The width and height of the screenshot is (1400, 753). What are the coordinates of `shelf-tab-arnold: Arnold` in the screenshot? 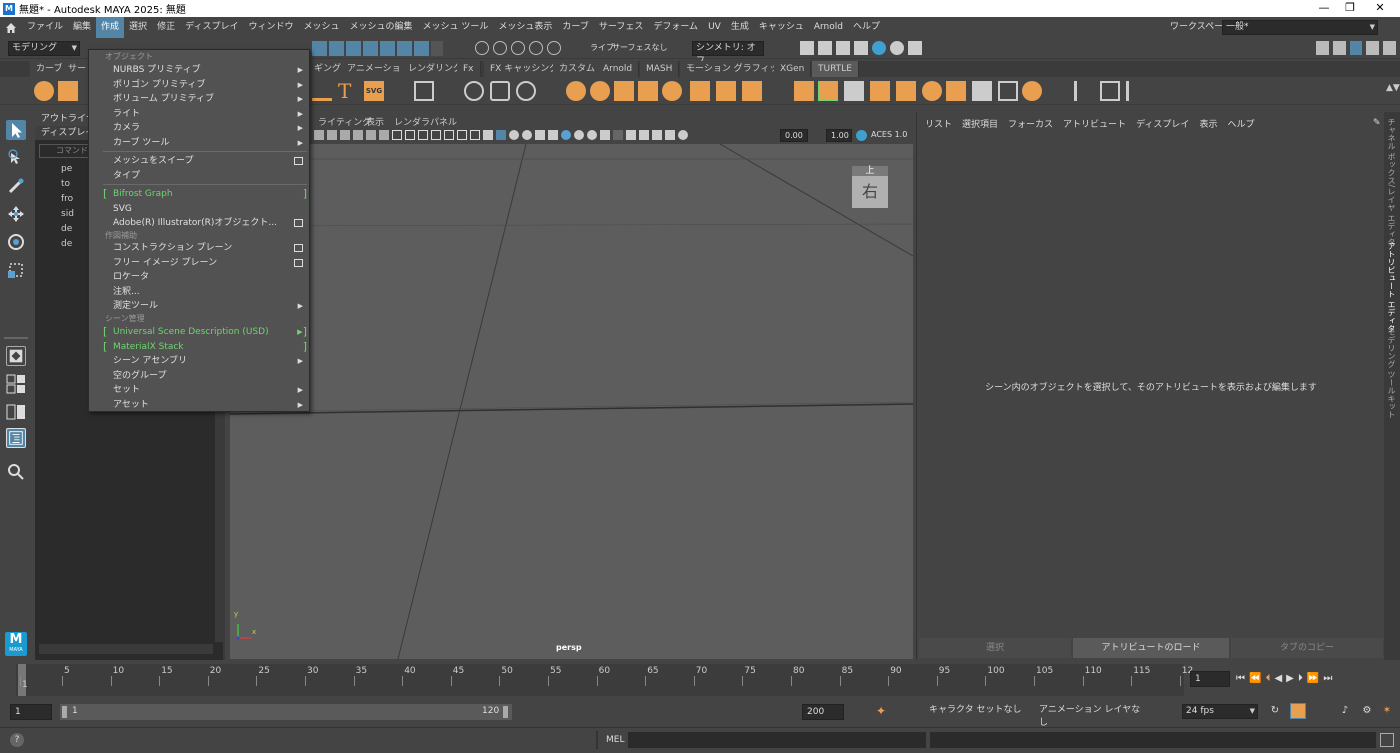 It's located at (618, 69).